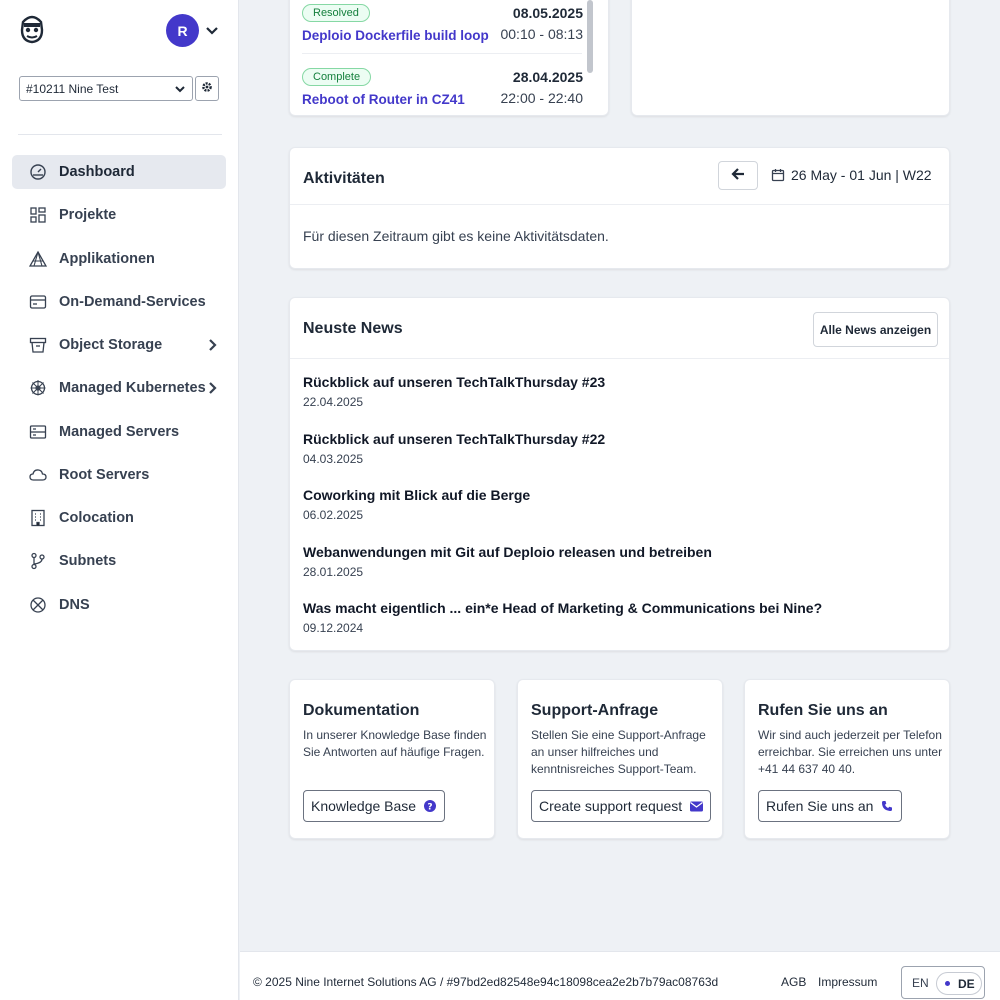 Image resolution: width=1000 pixels, height=1000 pixels. I want to click on language-option-de: DE, so click(959, 983).